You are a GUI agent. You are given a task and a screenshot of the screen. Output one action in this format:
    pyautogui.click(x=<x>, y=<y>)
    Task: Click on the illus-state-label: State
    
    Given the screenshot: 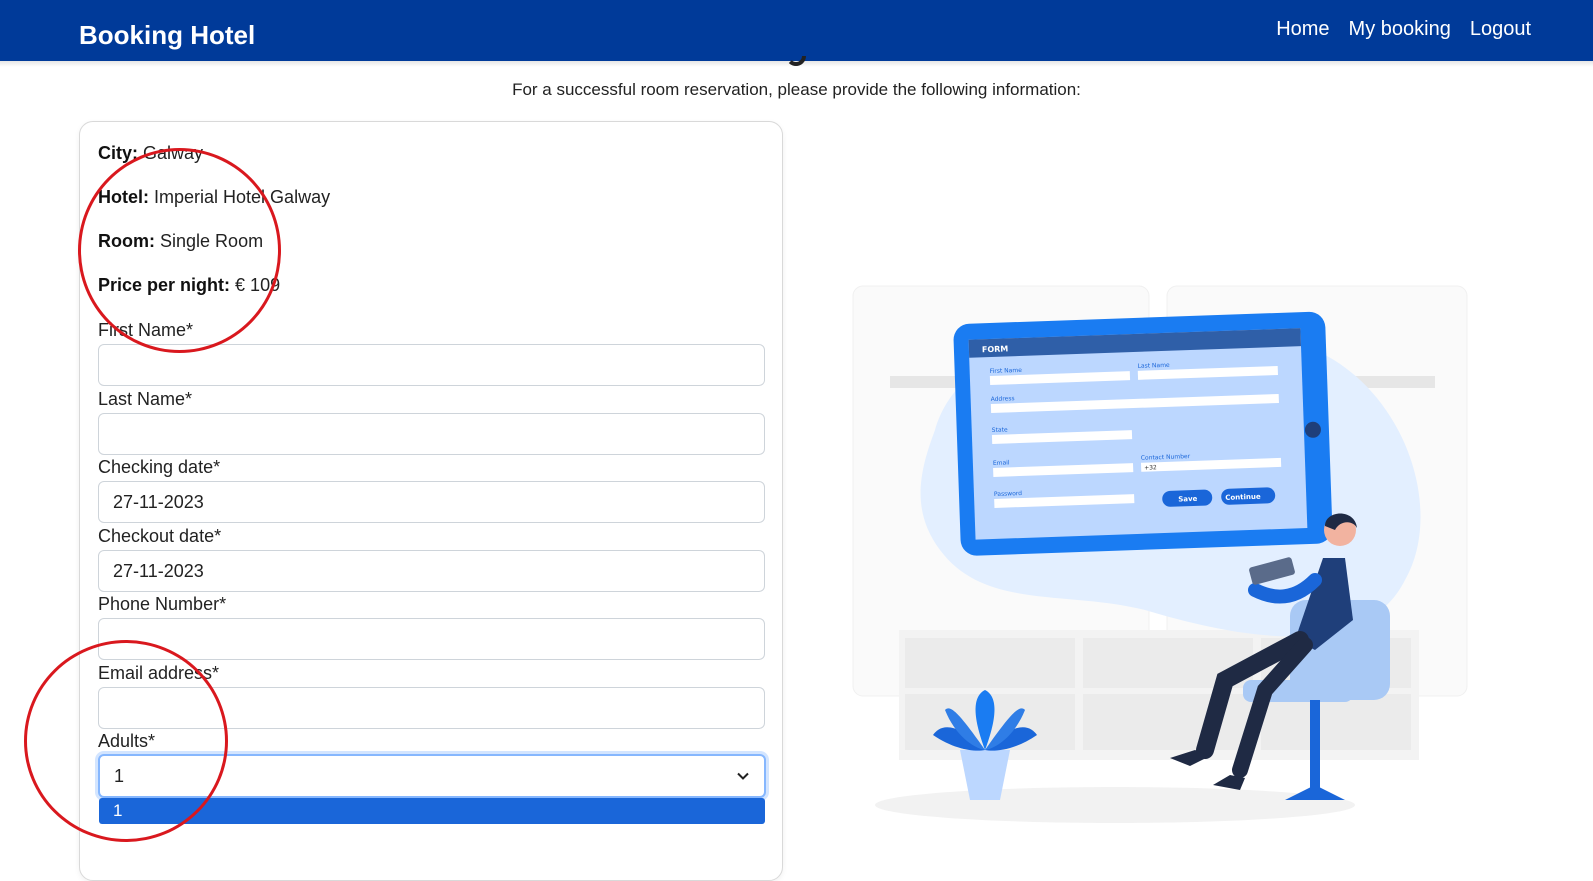 What is the action you would take?
    pyautogui.click(x=1000, y=430)
    